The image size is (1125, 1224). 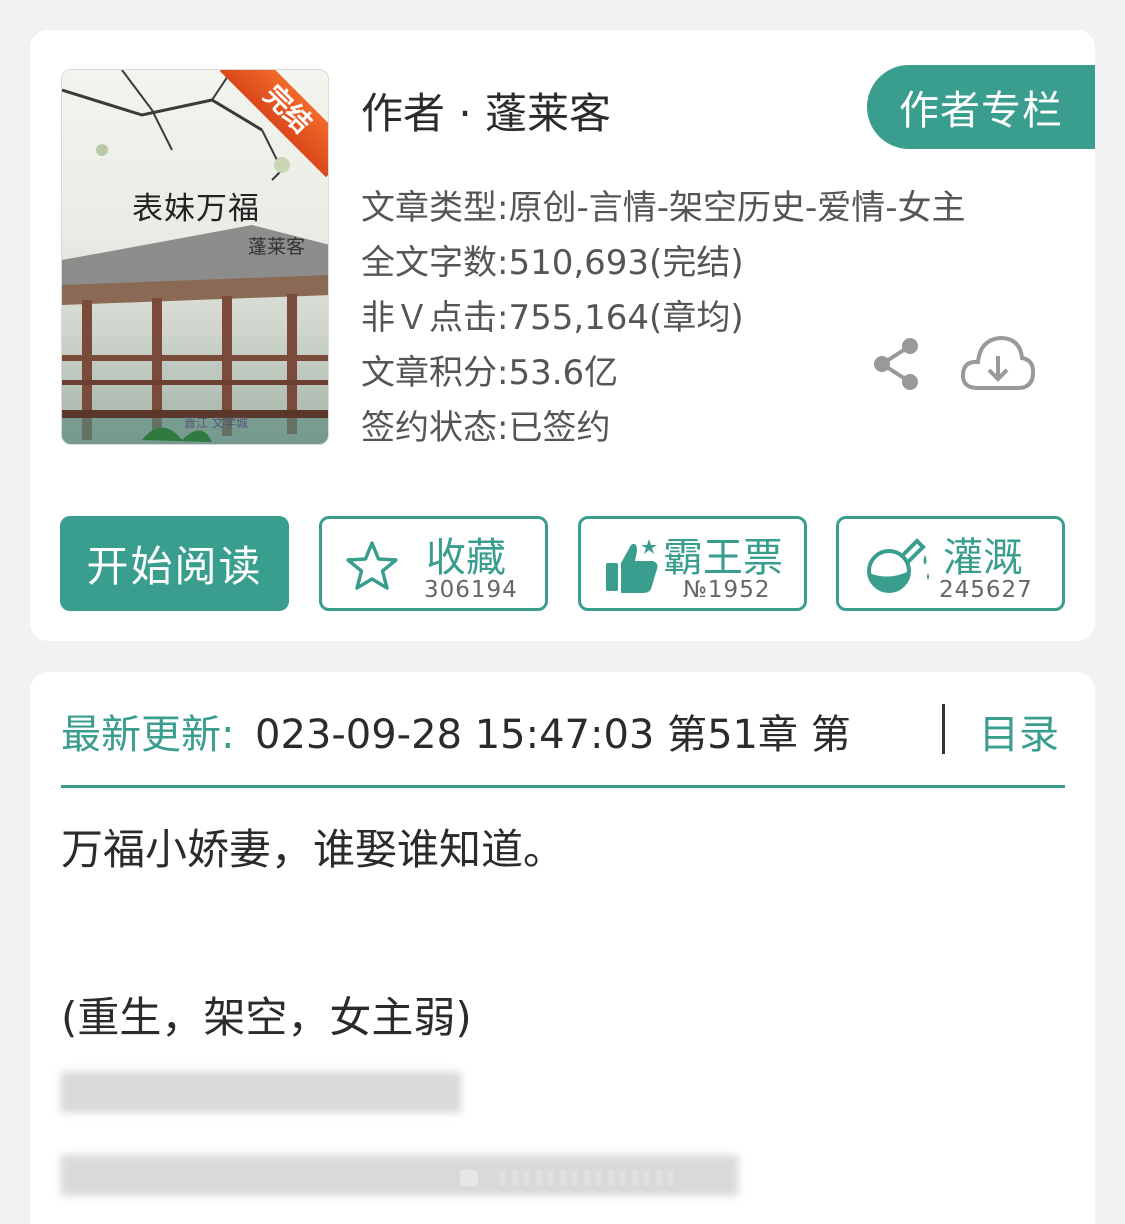 I want to click on intro-line: 万福小娇妻，谁娶谁知道。, so click(x=313, y=849).